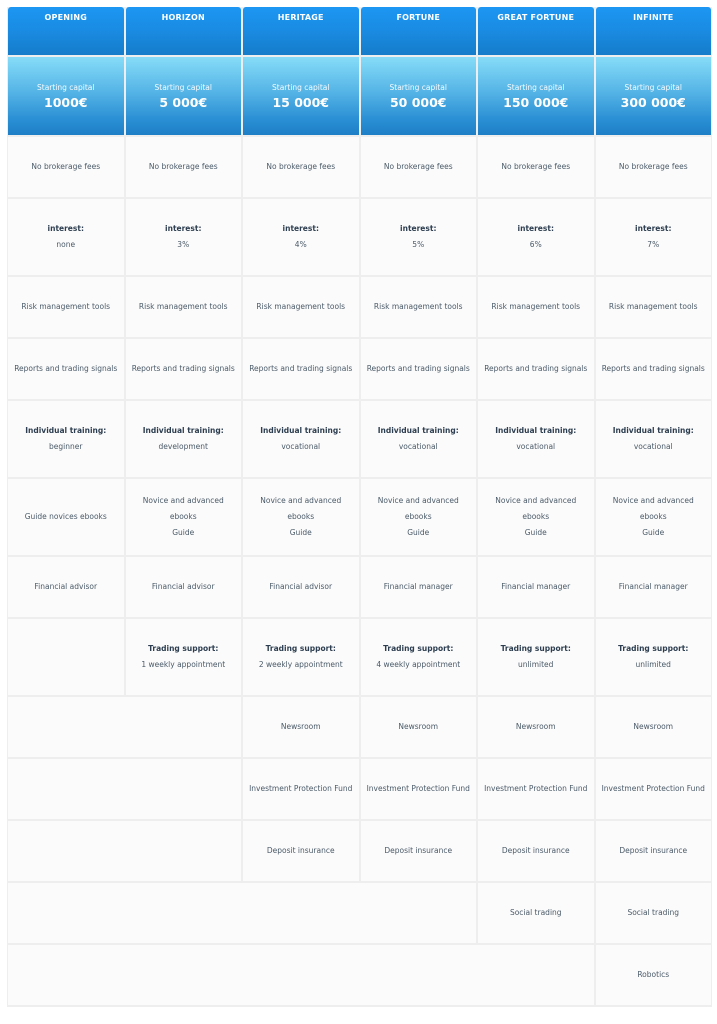 This screenshot has width=717, height=1024. Describe the element at coordinates (66, 102) in the screenshot. I see `capital-amount: 1000€` at that location.